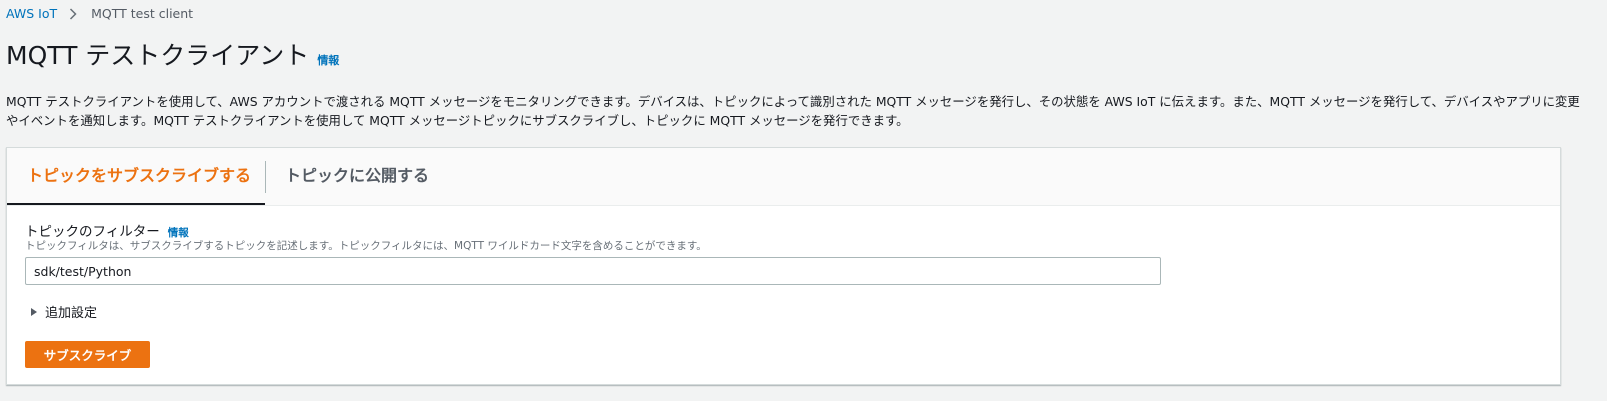 The height and width of the screenshot is (401, 1607). What do you see at coordinates (328, 60) in the screenshot?
I see `page-info-link: 情報` at bounding box center [328, 60].